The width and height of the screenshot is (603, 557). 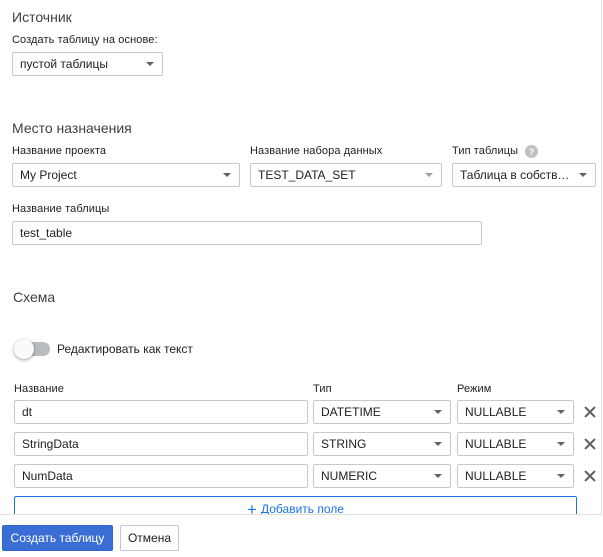 I want to click on cancel-button: Отмена, so click(x=149, y=538).